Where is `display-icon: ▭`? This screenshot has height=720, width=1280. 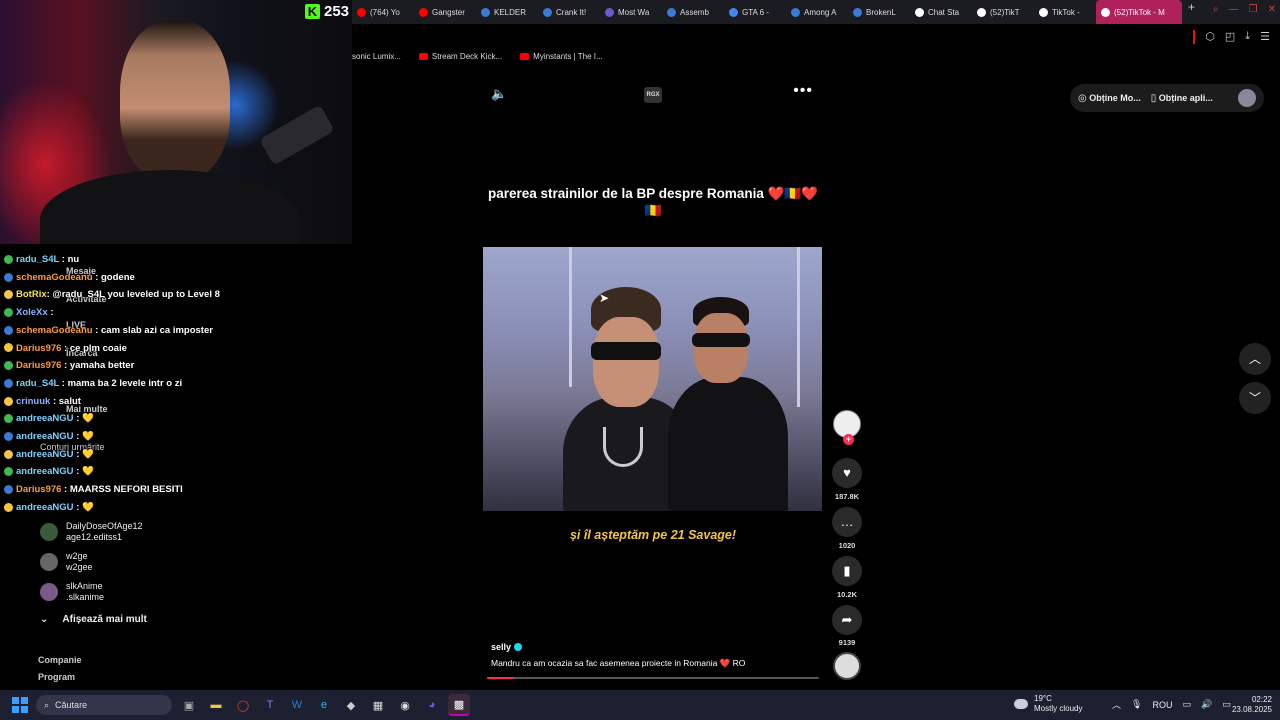 display-icon: ▭ is located at coordinates (1186, 704).